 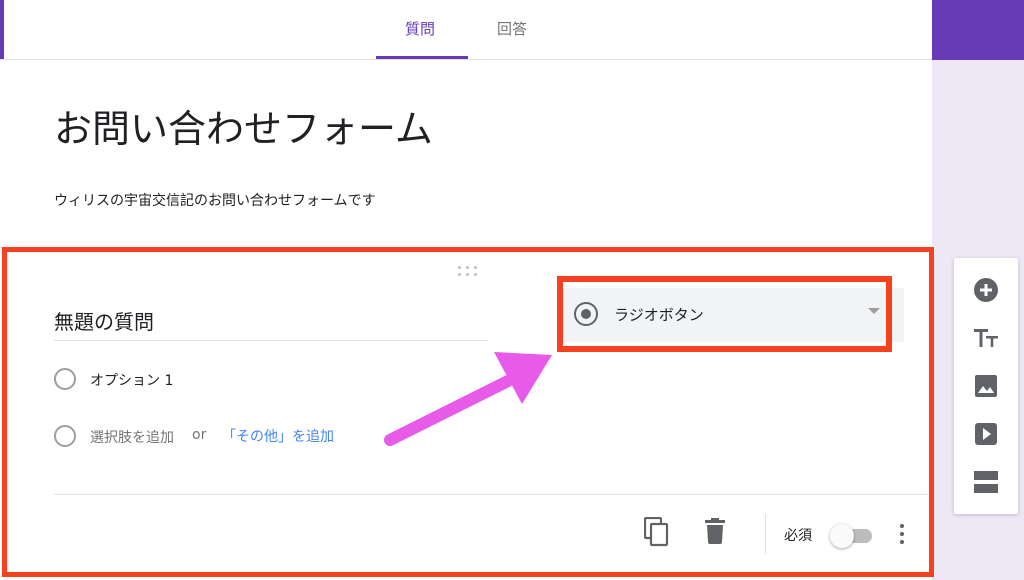 What do you see at coordinates (715, 533) in the screenshot?
I see `trash-icon` at bounding box center [715, 533].